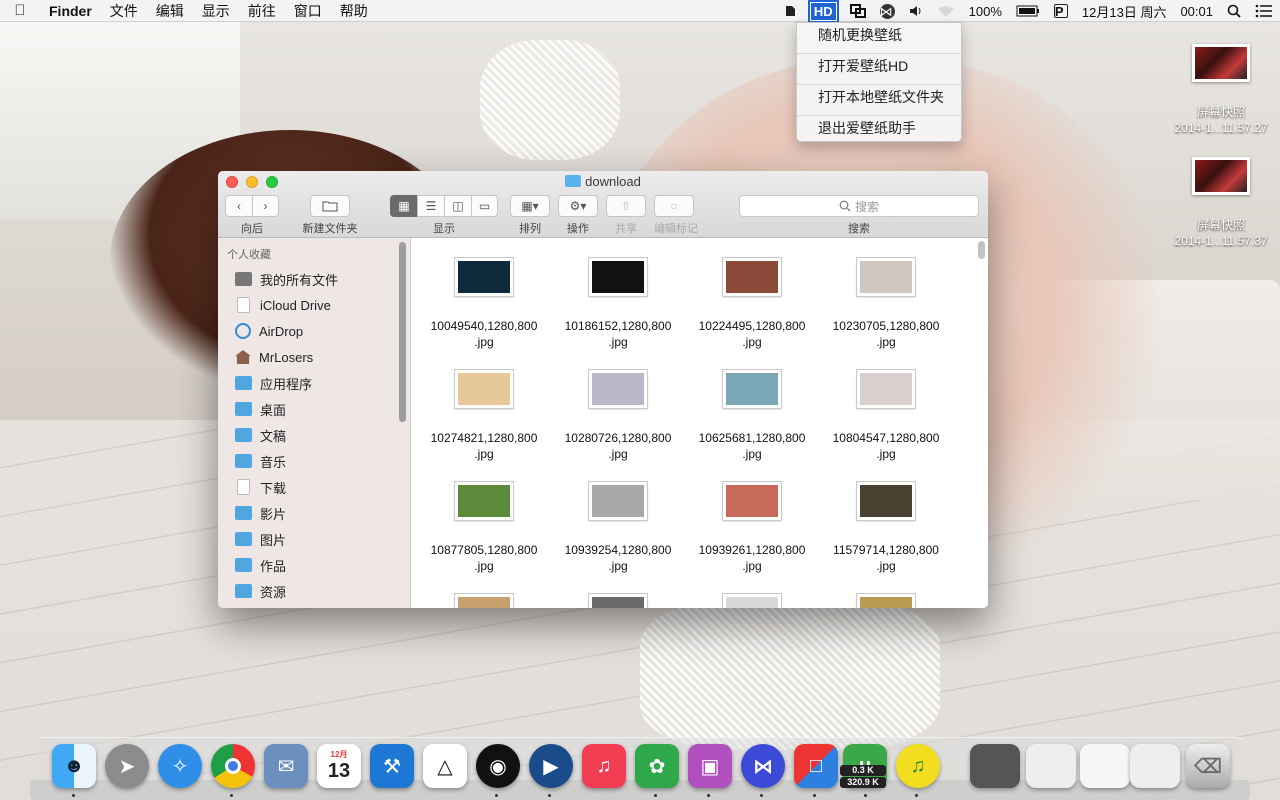  I want to click on imac-dock-icon: ▣, so click(710, 766).